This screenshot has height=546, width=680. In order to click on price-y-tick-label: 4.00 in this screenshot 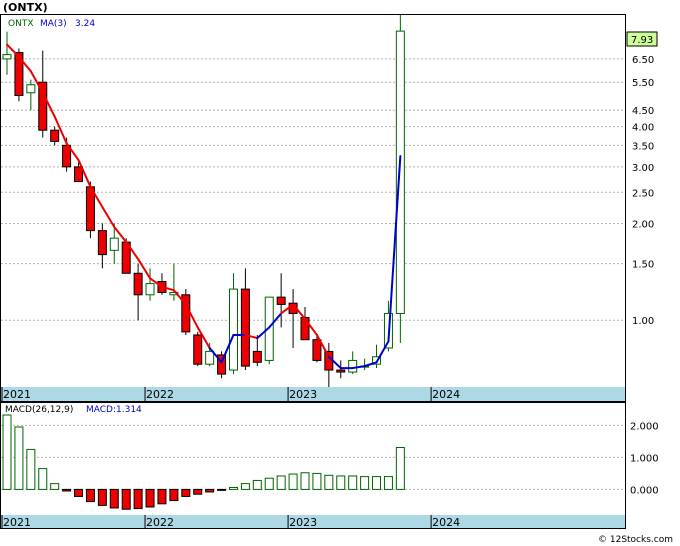, I will do `click(643, 128)`.